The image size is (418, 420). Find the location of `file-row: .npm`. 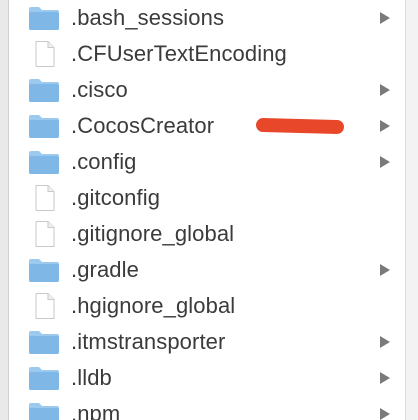

file-row: .npm is located at coordinates (207, 408).